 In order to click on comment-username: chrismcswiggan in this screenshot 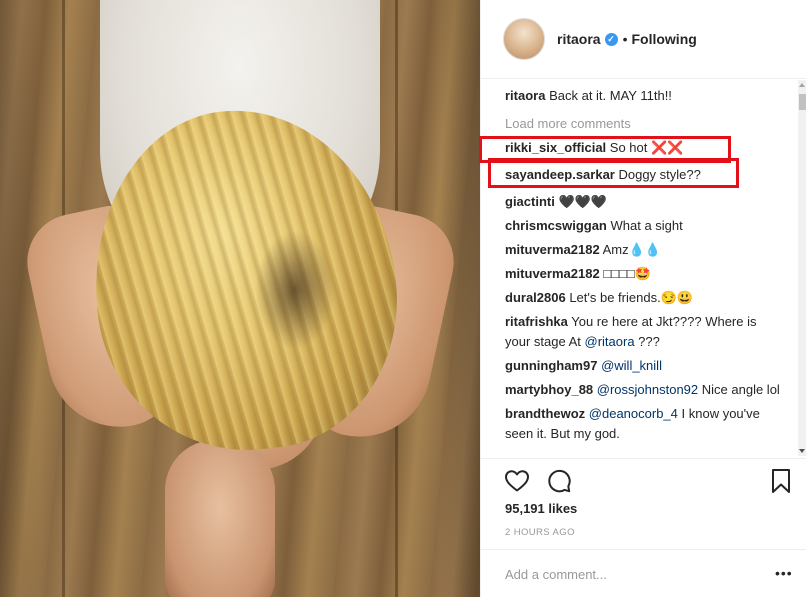, I will do `click(556, 225)`.